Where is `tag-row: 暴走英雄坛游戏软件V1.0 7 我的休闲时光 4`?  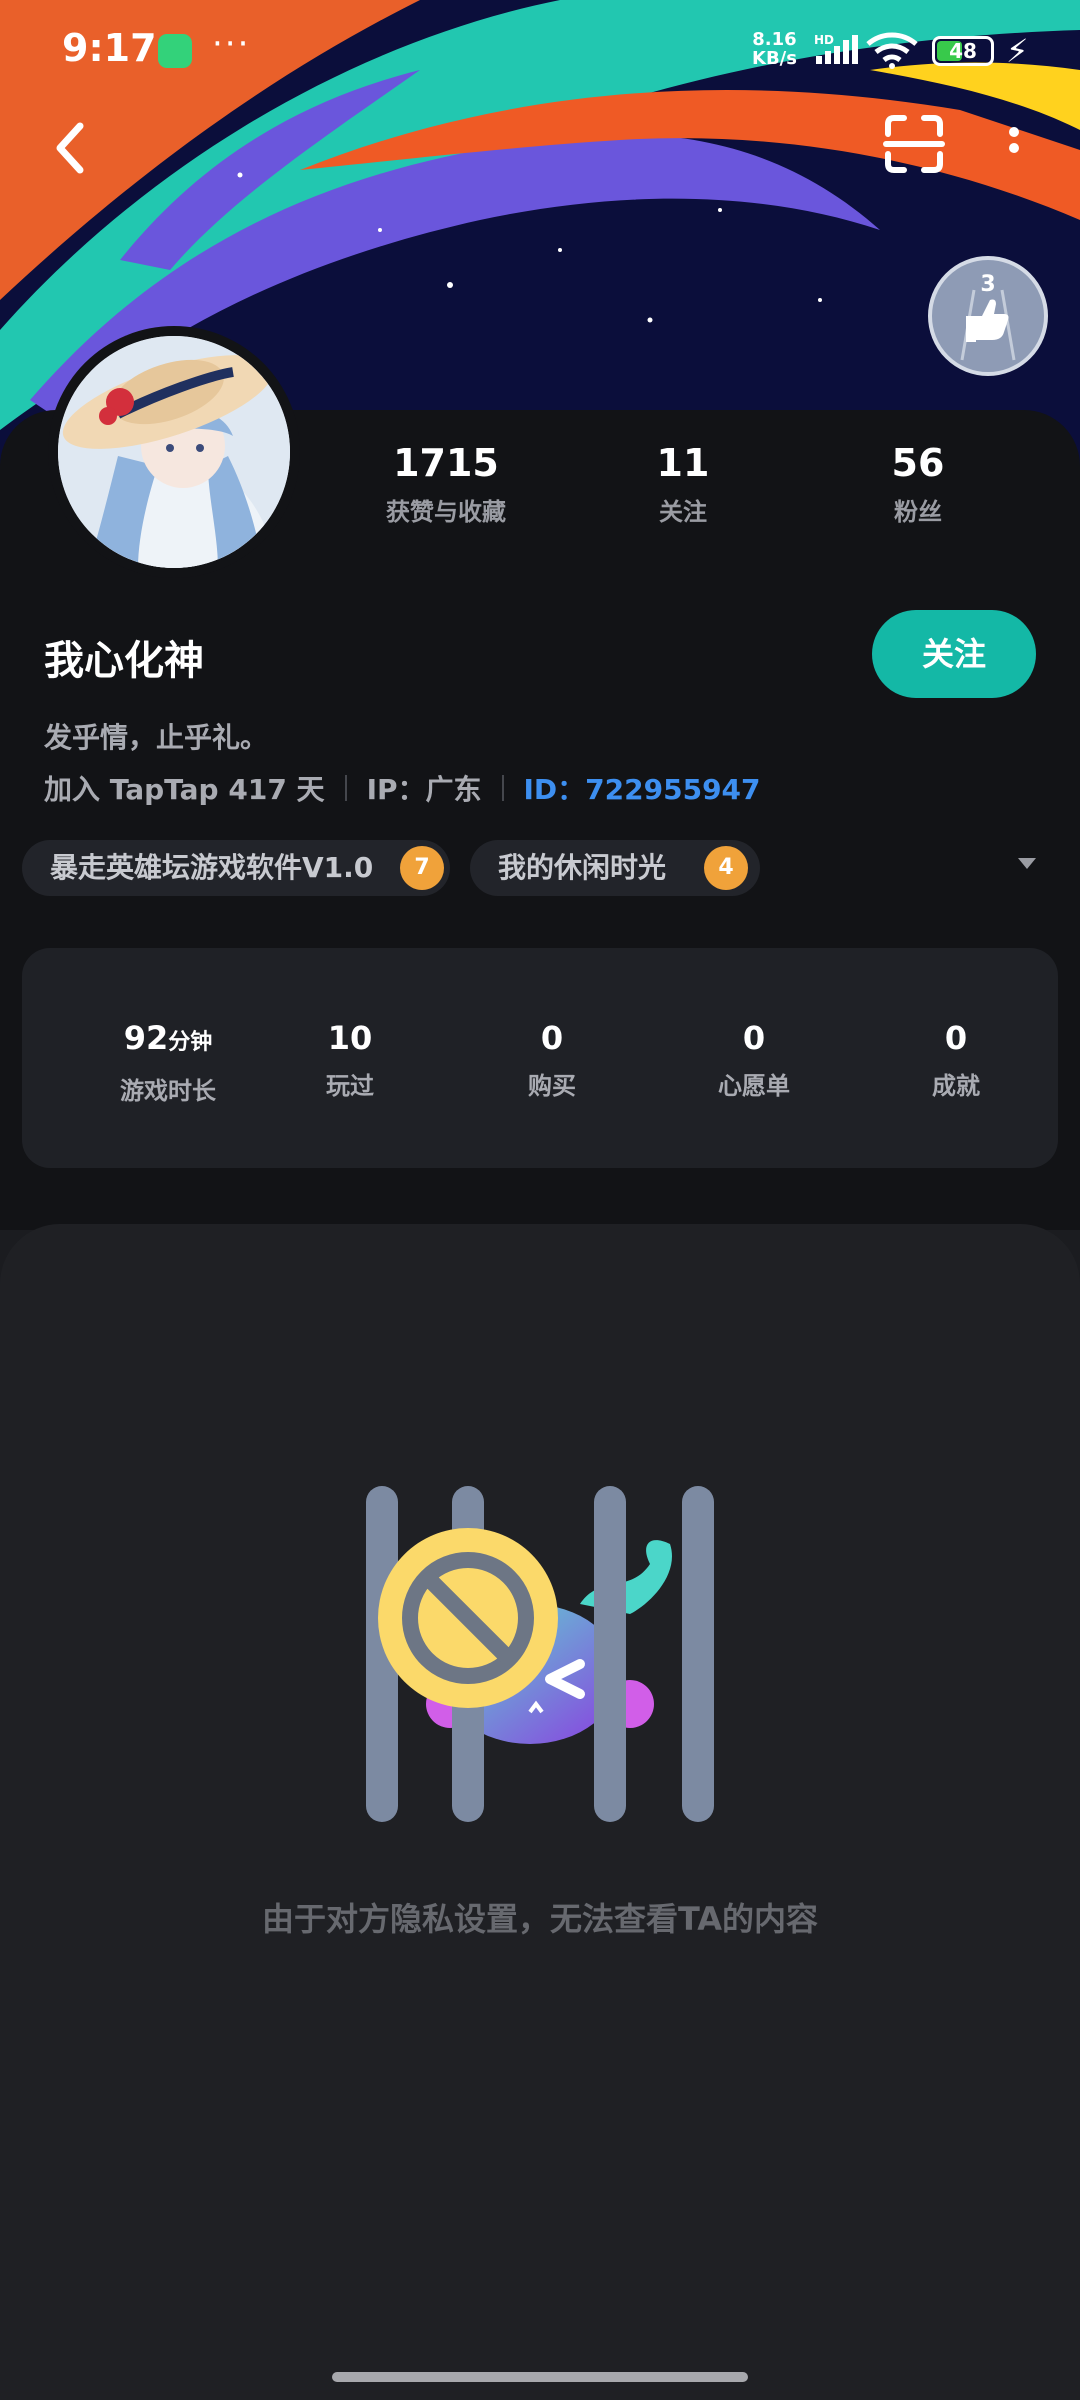 tag-row: 暴走英雄坛游戏软件V1.0 7 我的休闲时光 4 is located at coordinates (542, 868).